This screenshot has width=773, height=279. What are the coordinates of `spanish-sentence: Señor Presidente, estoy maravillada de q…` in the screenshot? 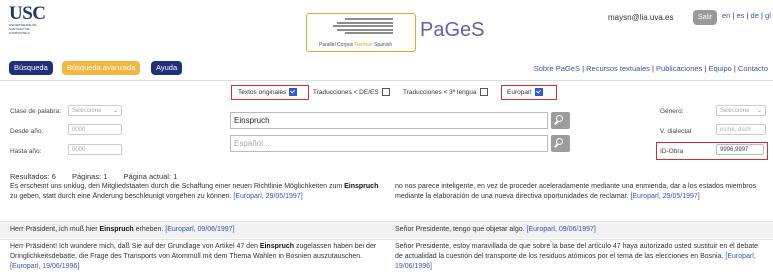 It's located at (577, 256).